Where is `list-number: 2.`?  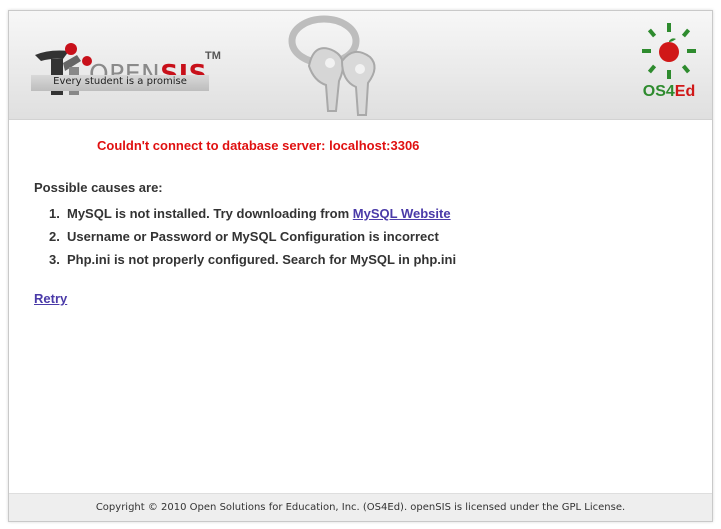
list-number: 2. is located at coordinates (54, 236).